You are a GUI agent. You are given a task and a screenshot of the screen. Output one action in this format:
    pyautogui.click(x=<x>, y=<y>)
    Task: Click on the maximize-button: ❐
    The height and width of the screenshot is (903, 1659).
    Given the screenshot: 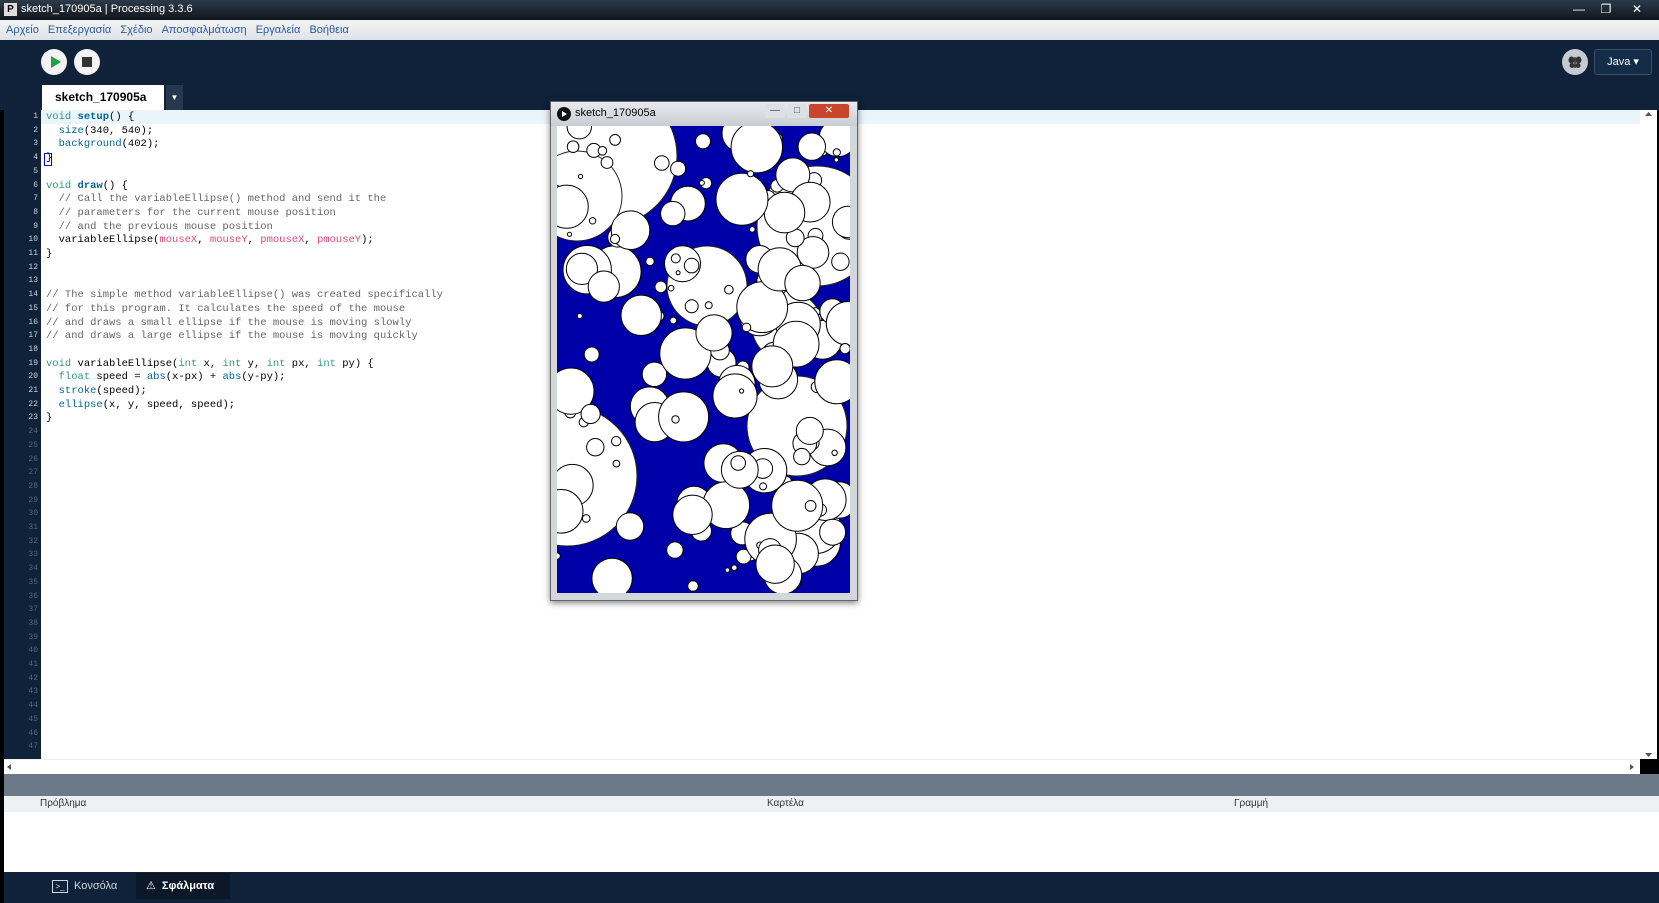 What is the action you would take?
    pyautogui.click(x=1606, y=9)
    